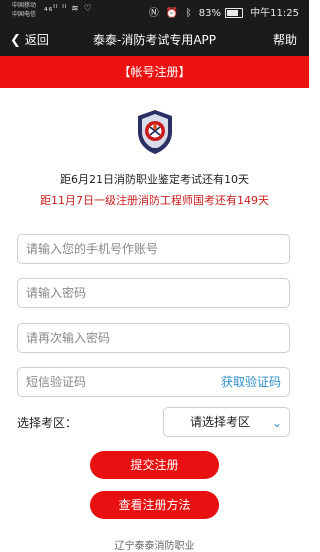 The height and width of the screenshot is (552, 320). I want to click on phone-input: 请输入您的手机号作账号, so click(153, 249).